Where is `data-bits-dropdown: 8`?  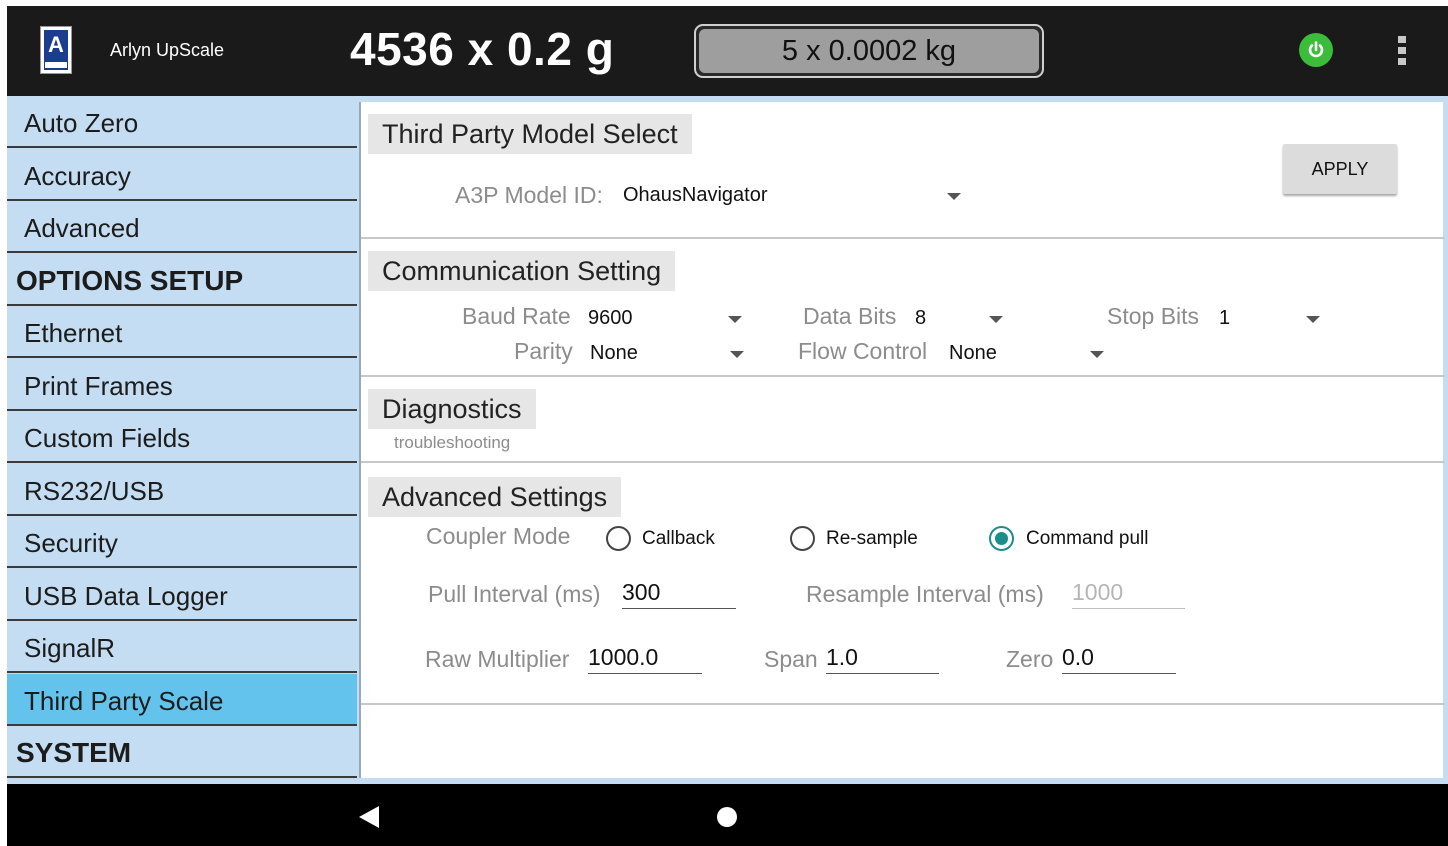 data-bits-dropdown: 8 is located at coordinates (966, 318).